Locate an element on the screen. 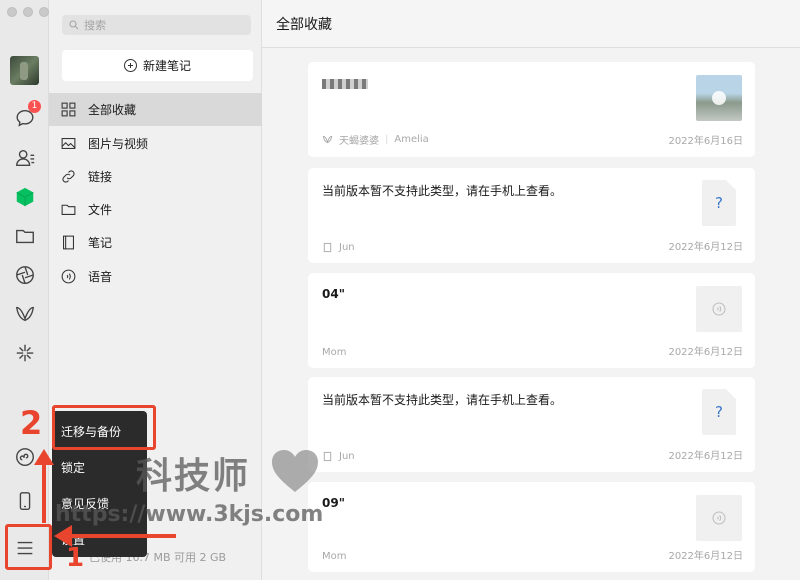 The width and height of the screenshot is (800, 580). highlight-menu-button is located at coordinates (28, 547).